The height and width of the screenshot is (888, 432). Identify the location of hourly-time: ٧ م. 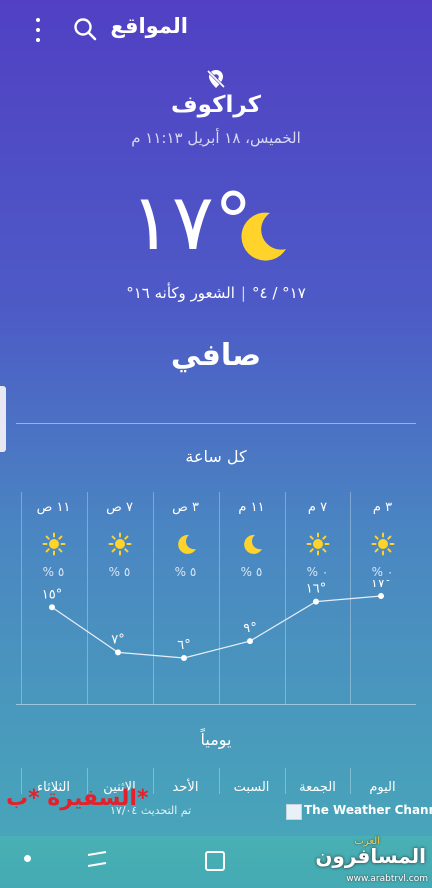
(317, 507).